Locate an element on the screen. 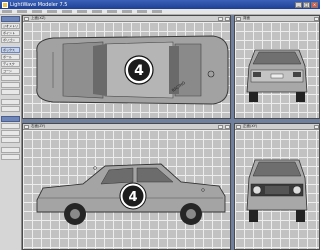 Image resolution: width=320 pixels, height=250 pixels. maximize-button: □ is located at coordinates (306, 4).